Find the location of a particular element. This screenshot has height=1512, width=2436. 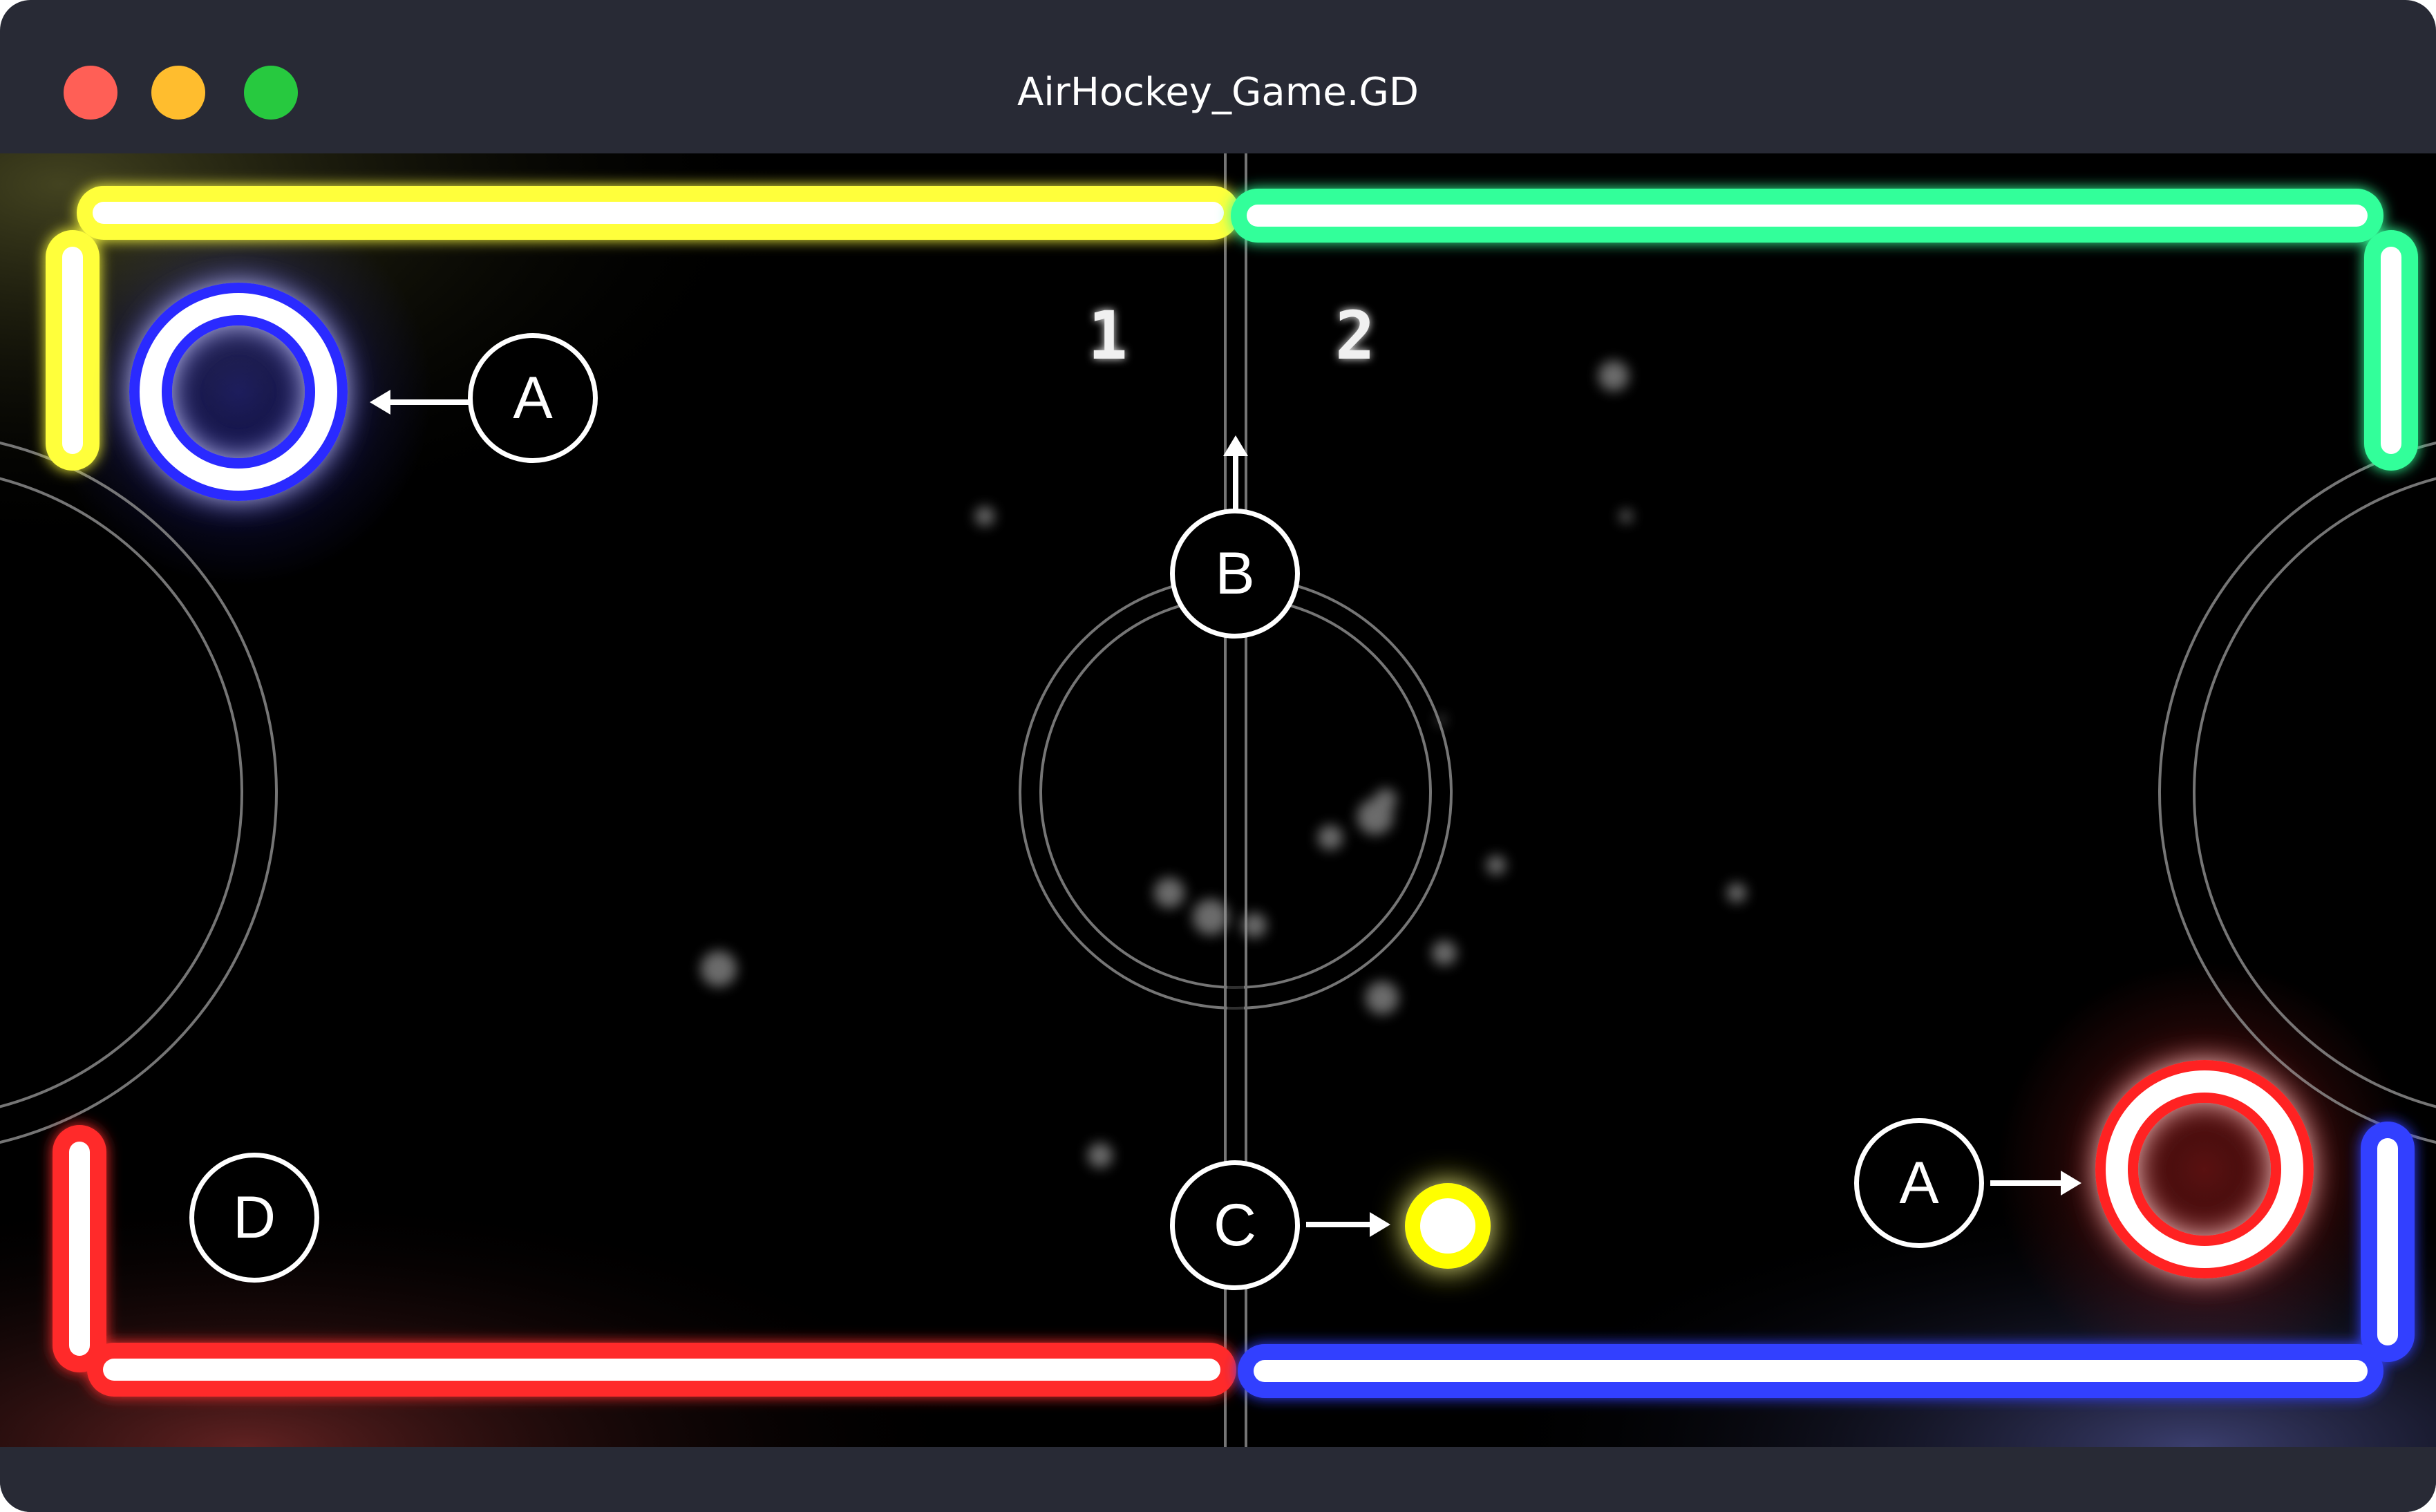

puck is located at coordinates (1448, 1226).